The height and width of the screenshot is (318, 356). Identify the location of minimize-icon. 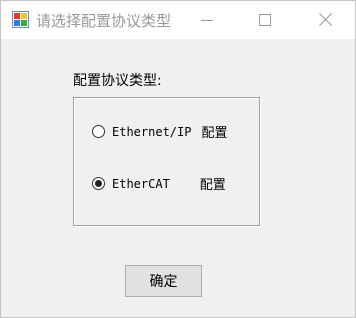
(207, 20).